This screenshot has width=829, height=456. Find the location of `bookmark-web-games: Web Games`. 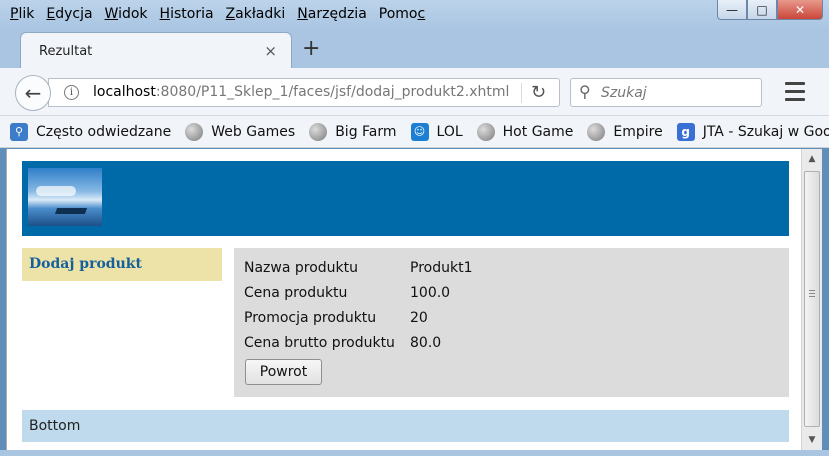

bookmark-web-games: Web Games is located at coordinates (240, 131).